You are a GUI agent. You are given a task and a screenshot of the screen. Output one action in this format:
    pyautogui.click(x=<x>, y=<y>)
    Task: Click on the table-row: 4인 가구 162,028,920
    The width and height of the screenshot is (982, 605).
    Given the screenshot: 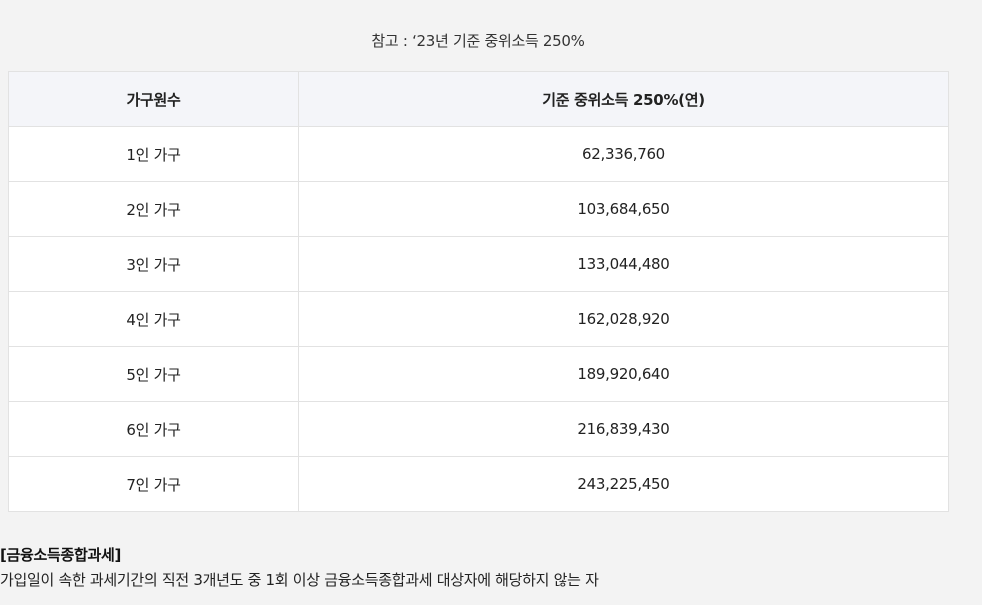 What is the action you would take?
    pyautogui.click(x=478, y=319)
    